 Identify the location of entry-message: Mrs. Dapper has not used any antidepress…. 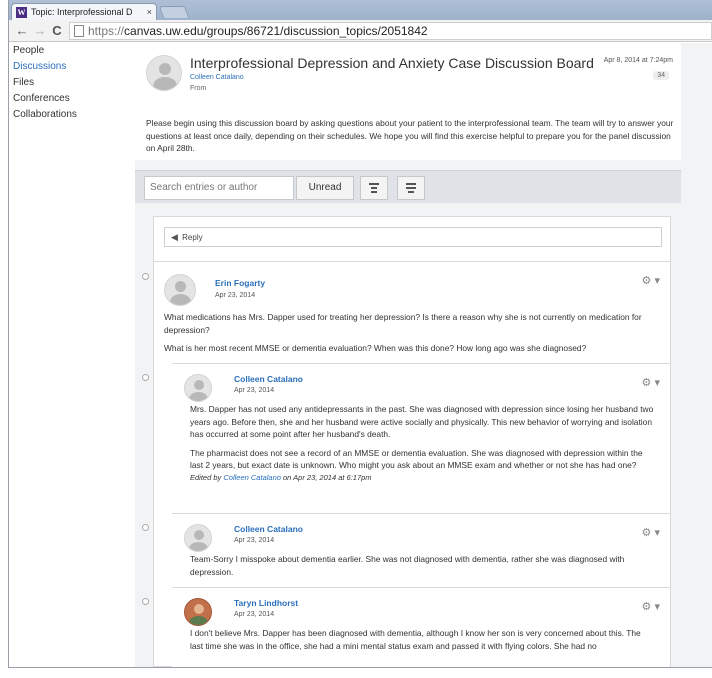
(423, 443).